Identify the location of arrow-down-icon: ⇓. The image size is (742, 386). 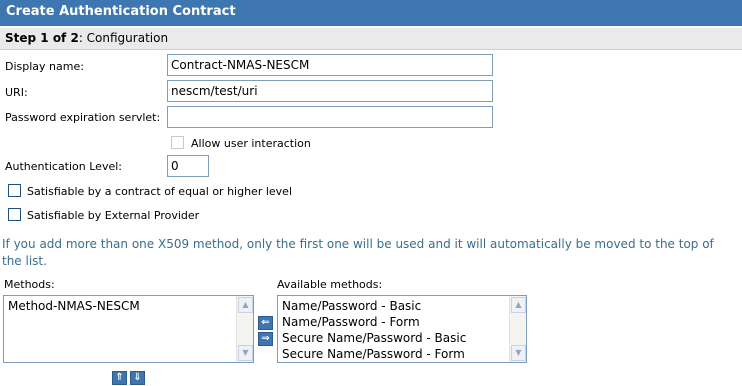
(137, 377).